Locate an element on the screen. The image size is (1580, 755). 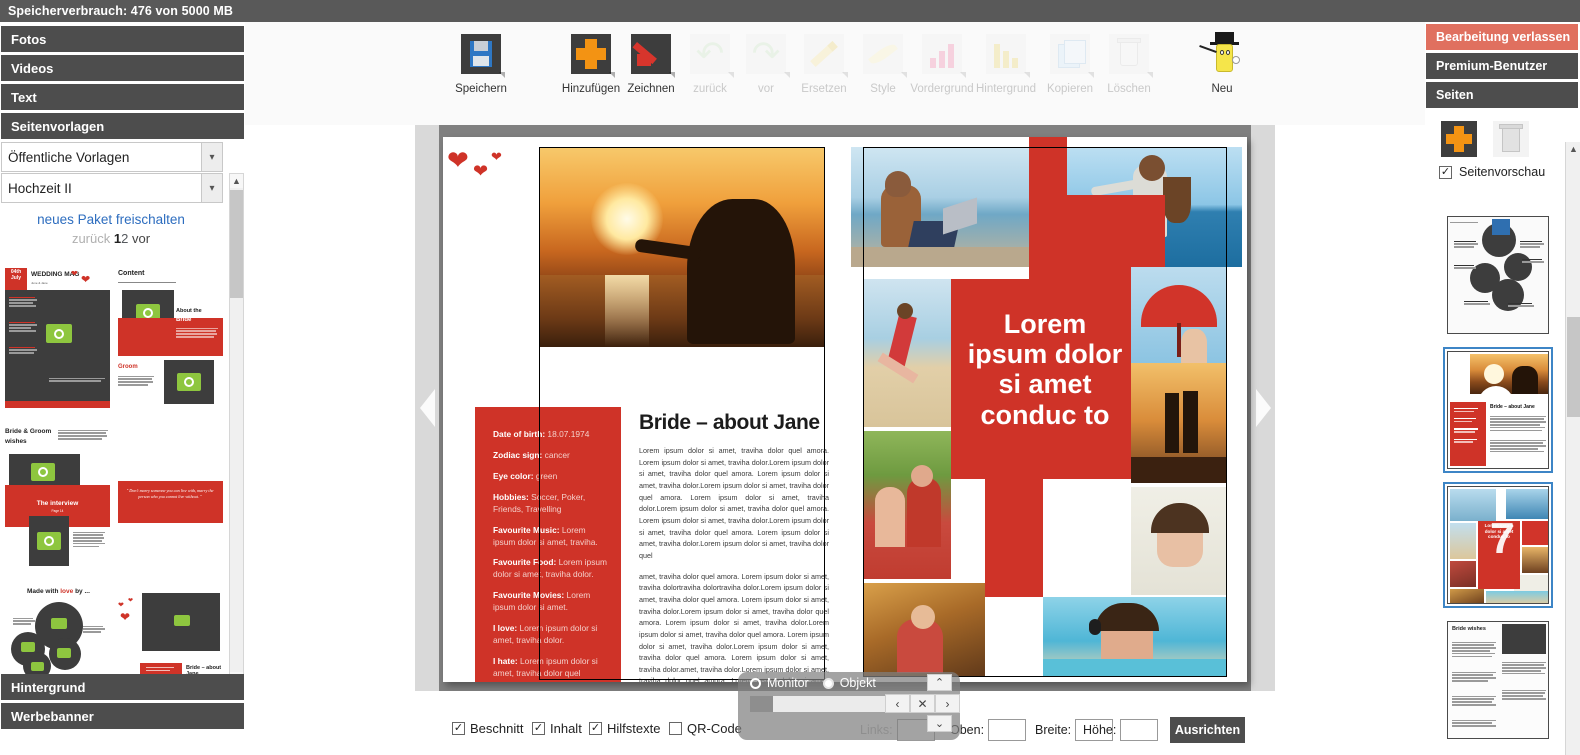
sidebar-item-fotos: Fotos is located at coordinates (122, 39).